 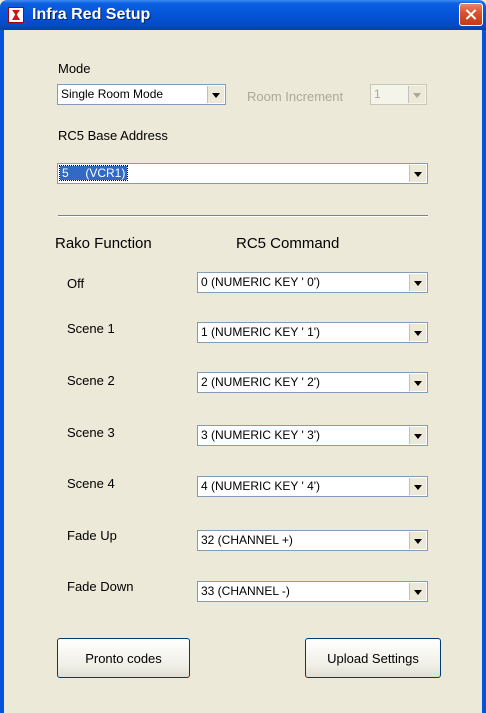 What do you see at coordinates (471, 14) in the screenshot?
I see `close-button` at bounding box center [471, 14].